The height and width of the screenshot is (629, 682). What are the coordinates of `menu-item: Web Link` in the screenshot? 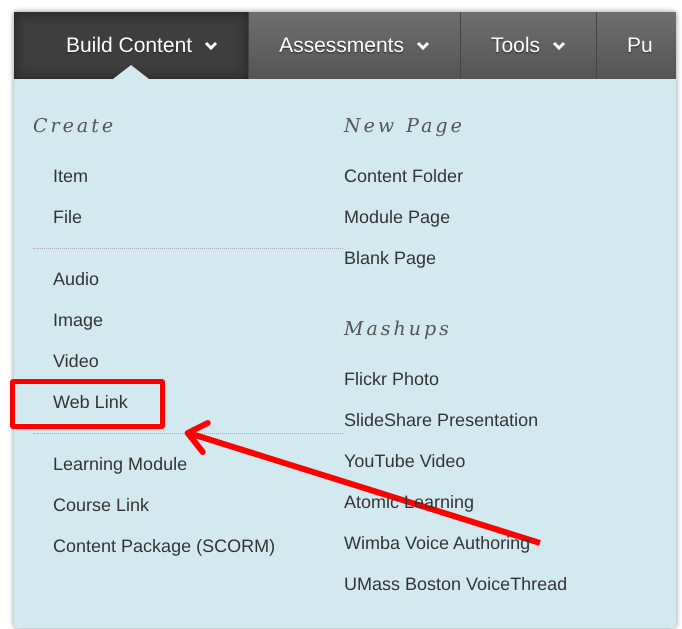 It's located at (90, 402).